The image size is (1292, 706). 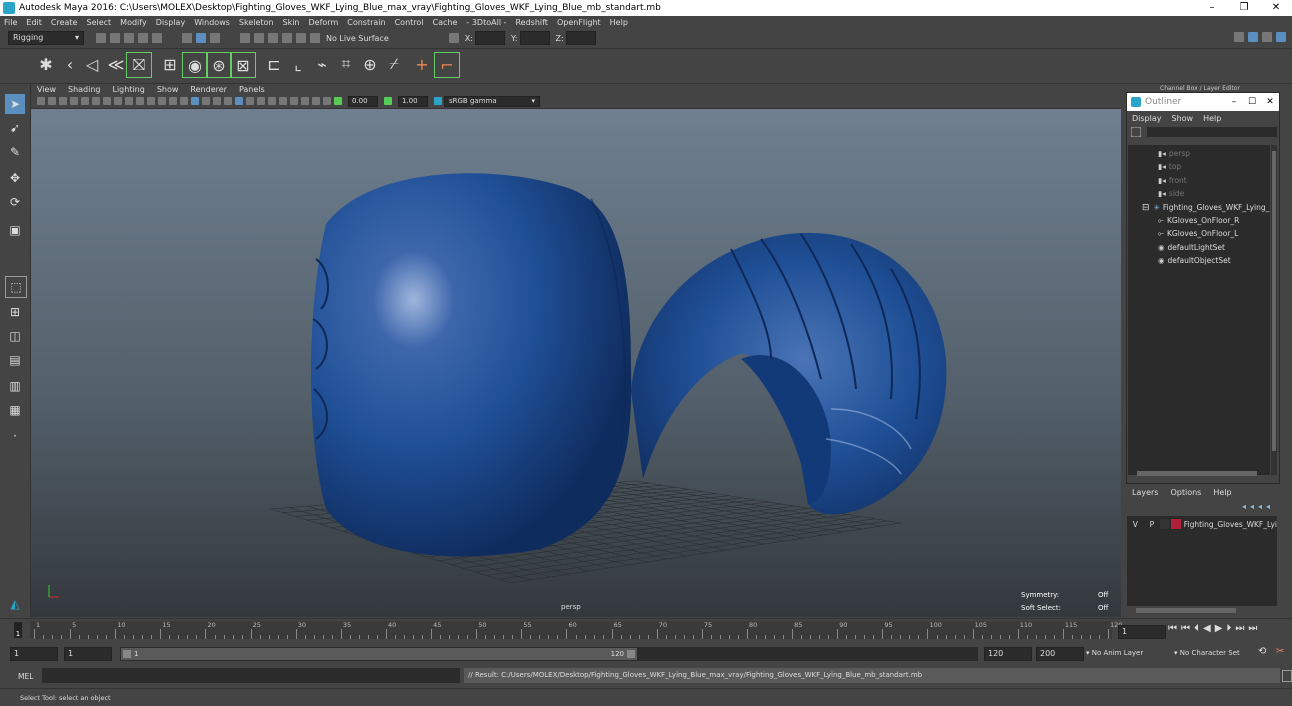 What do you see at coordinates (208, 89) in the screenshot?
I see `viewport-menu-renderer: Renderer` at bounding box center [208, 89].